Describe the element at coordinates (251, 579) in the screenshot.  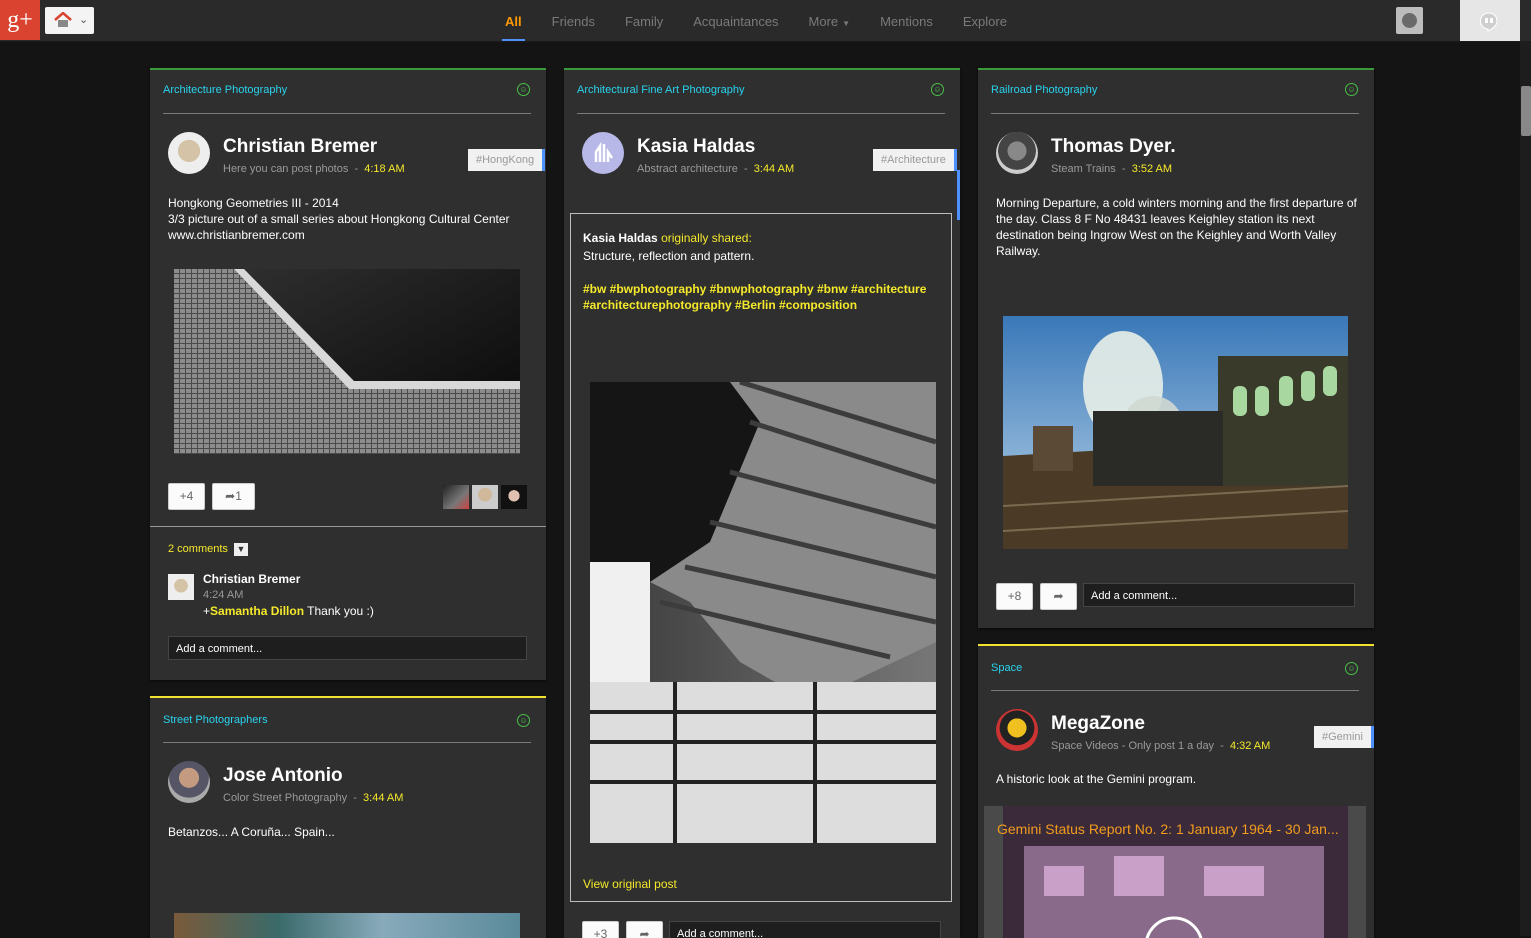
I see `commenter-name: Christian Bremer` at that location.